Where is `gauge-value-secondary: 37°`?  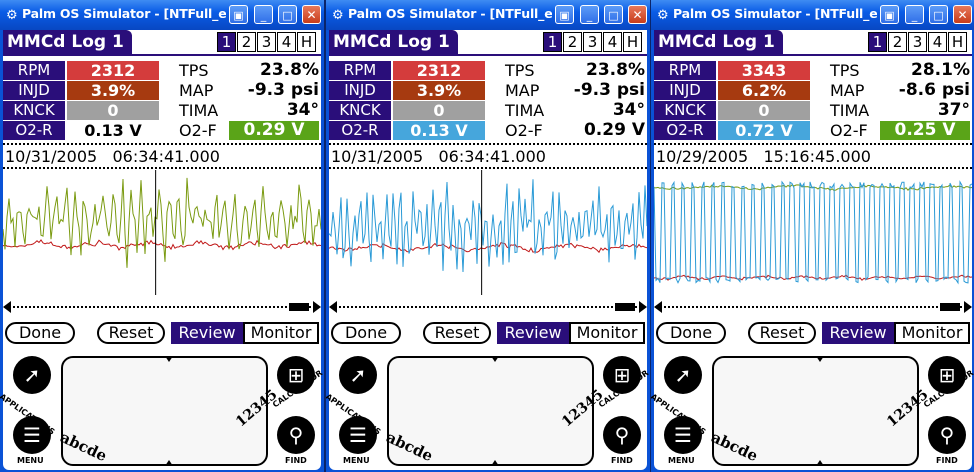
gauge-value-secondary: 37° is located at coordinates (925, 110).